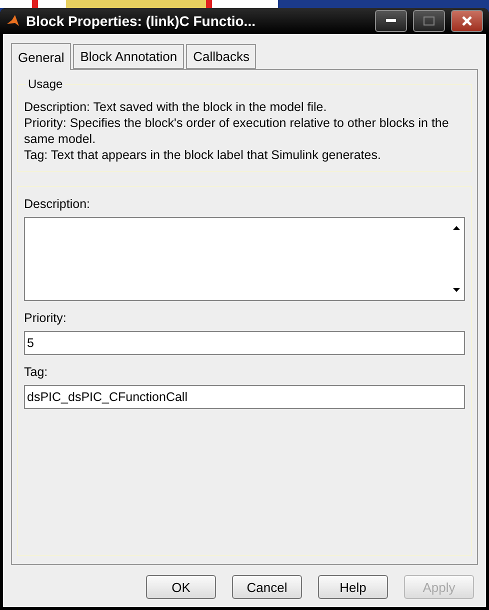  What do you see at coordinates (176, 107) in the screenshot?
I see `usage-text: Description: Text saved with the block in the model file.` at bounding box center [176, 107].